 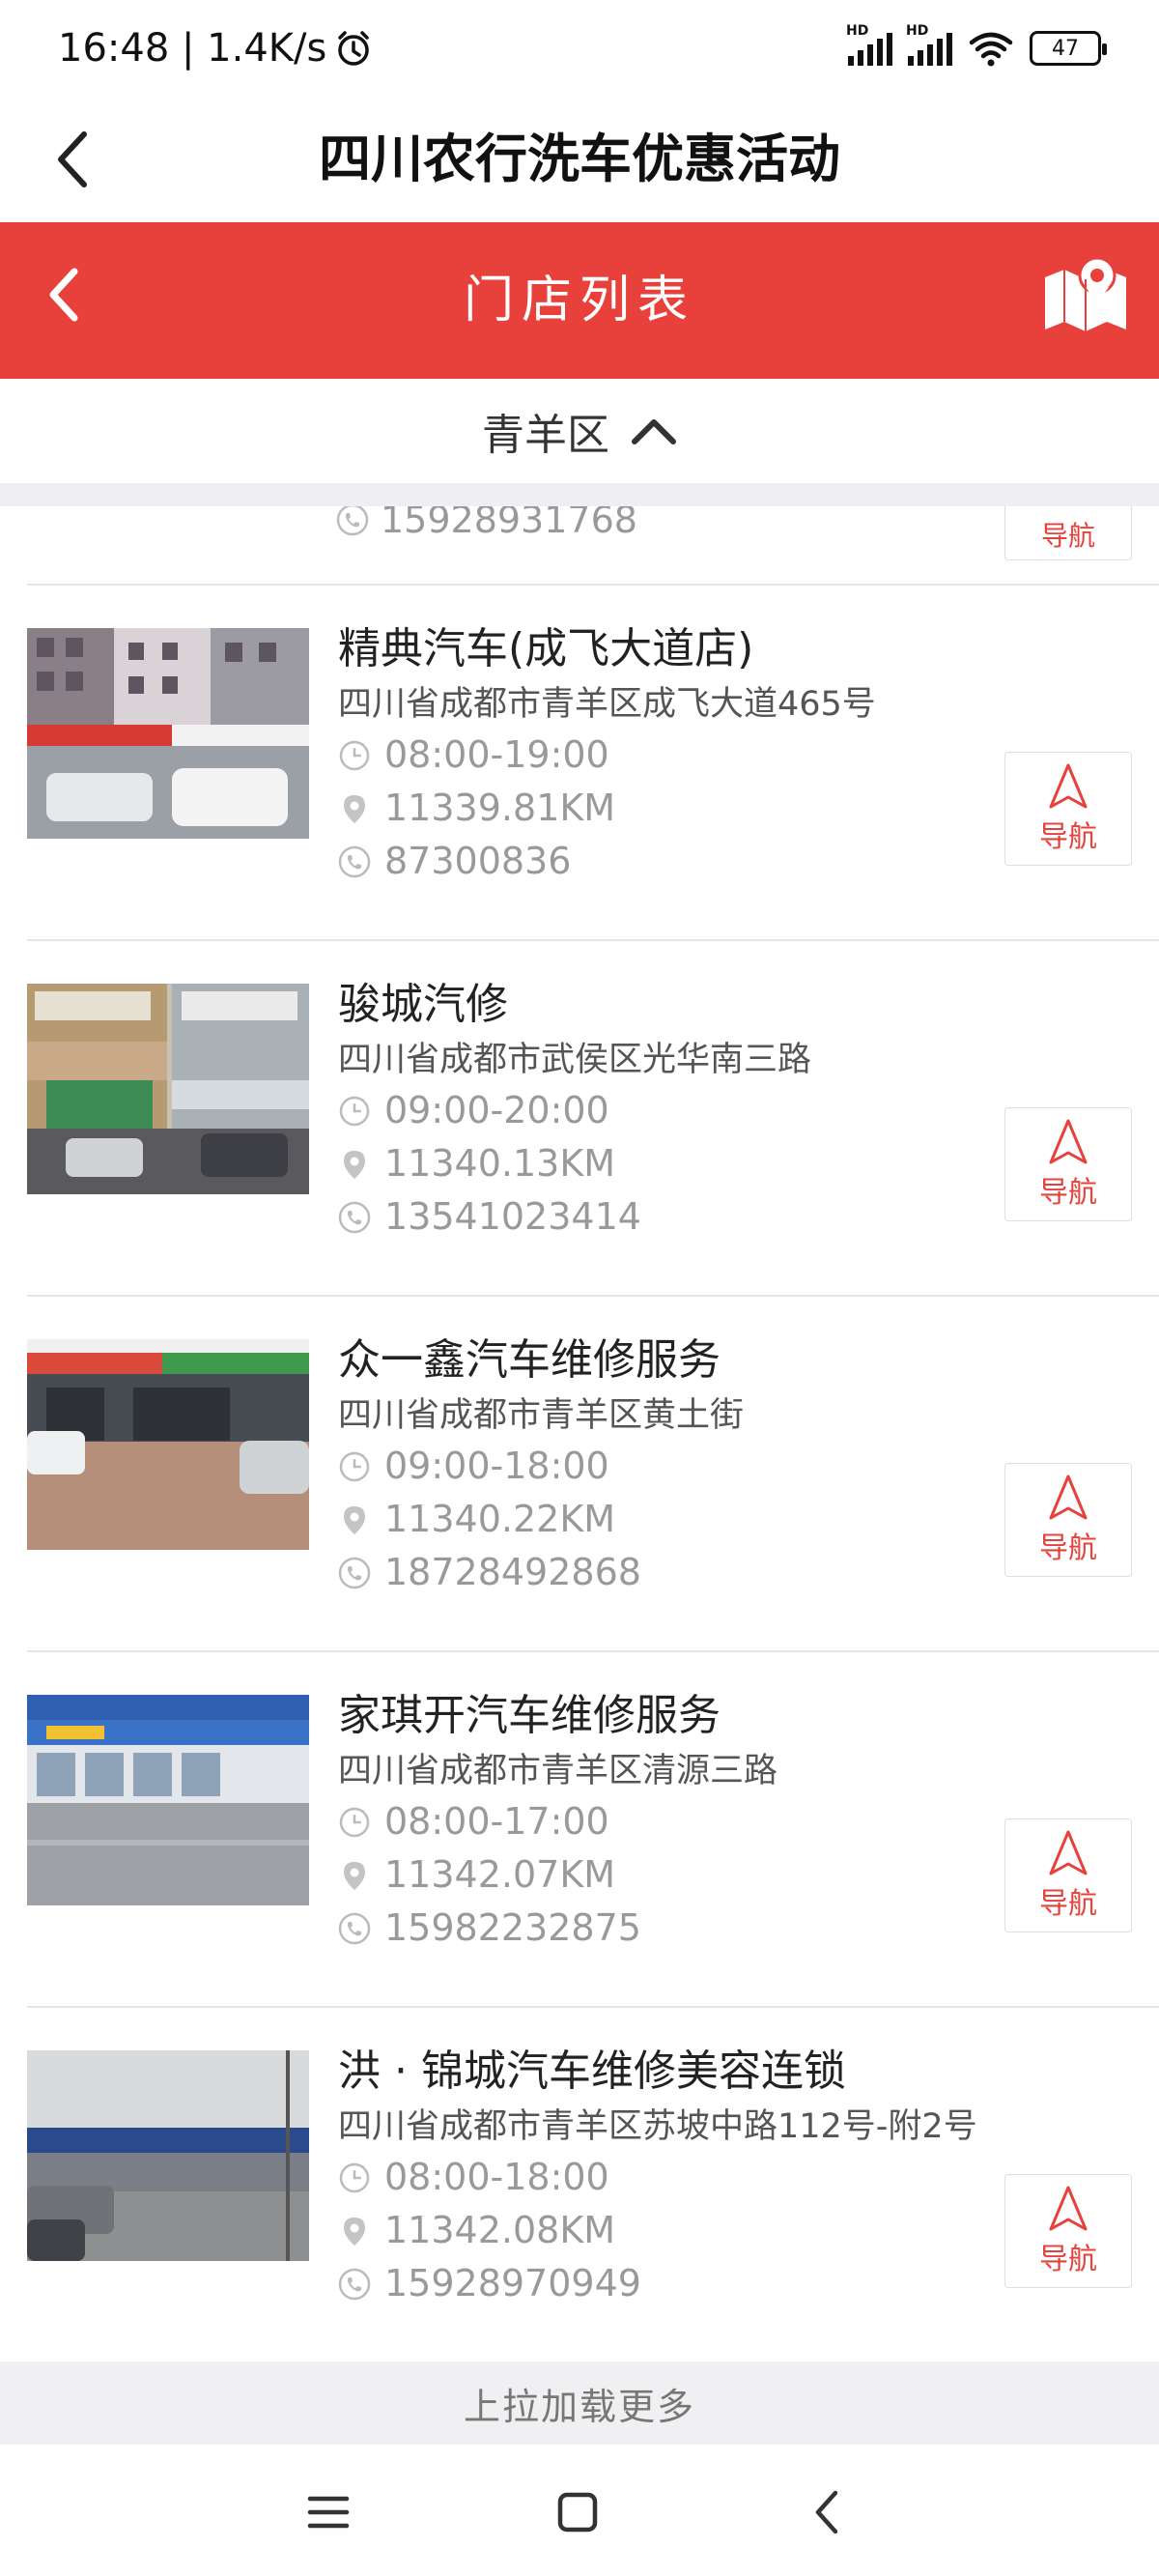 I want to click on phone-row: 15928970949, so click(x=676, y=2283).